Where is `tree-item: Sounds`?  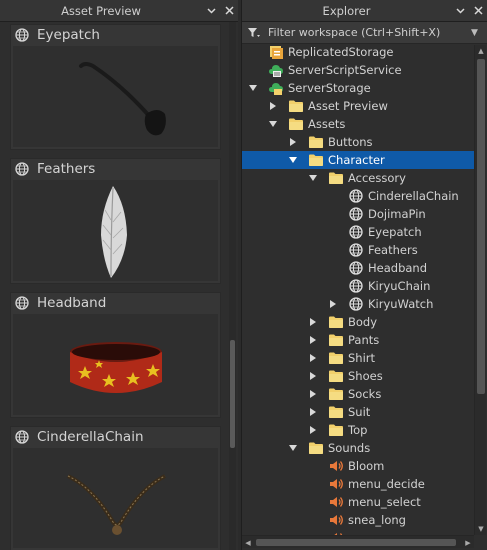 tree-item: Sounds is located at coordinates (358, 448).